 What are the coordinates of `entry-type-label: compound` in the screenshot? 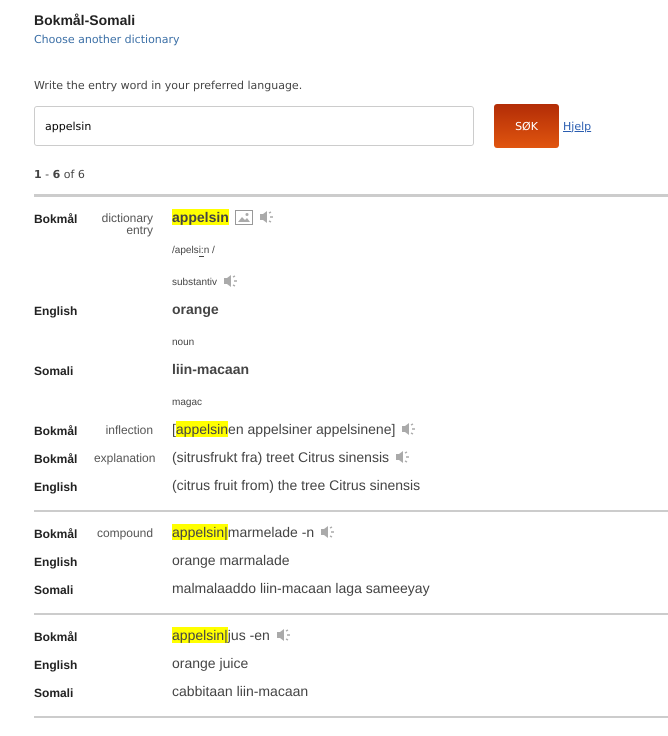 It's located at (124, 533).